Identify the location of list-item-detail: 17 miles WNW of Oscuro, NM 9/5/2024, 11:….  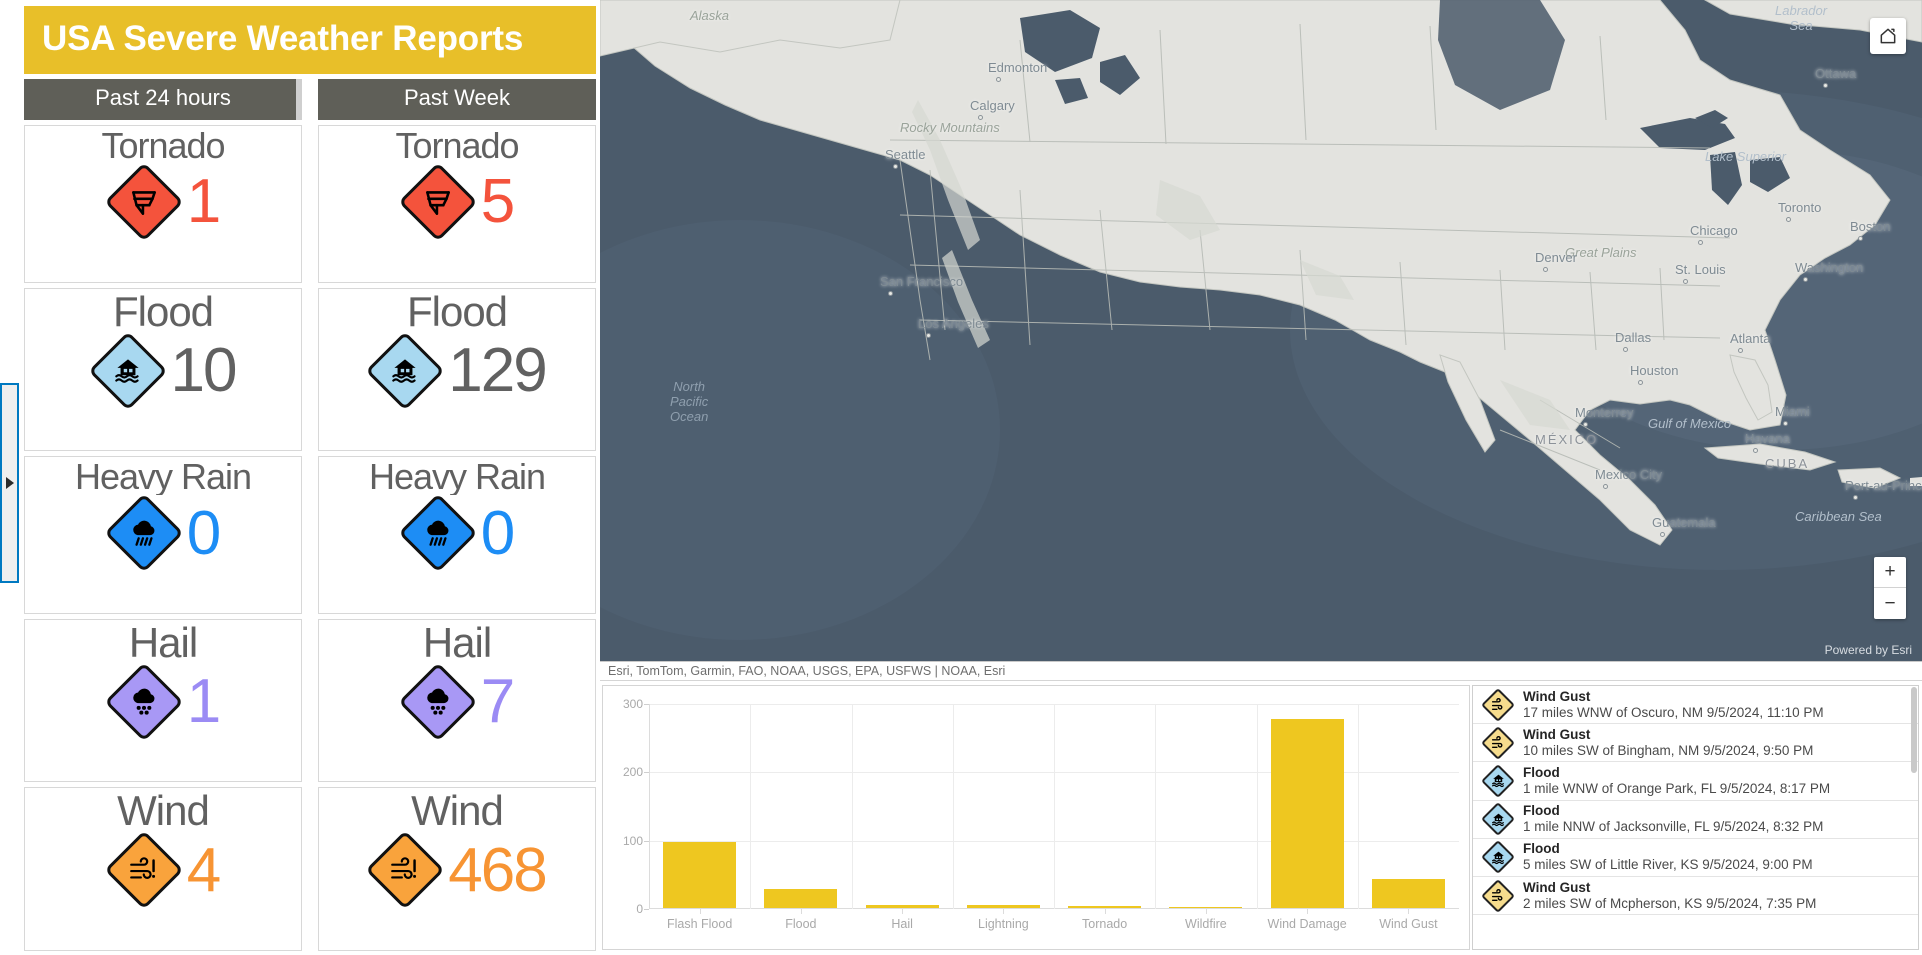
(1673, 712).